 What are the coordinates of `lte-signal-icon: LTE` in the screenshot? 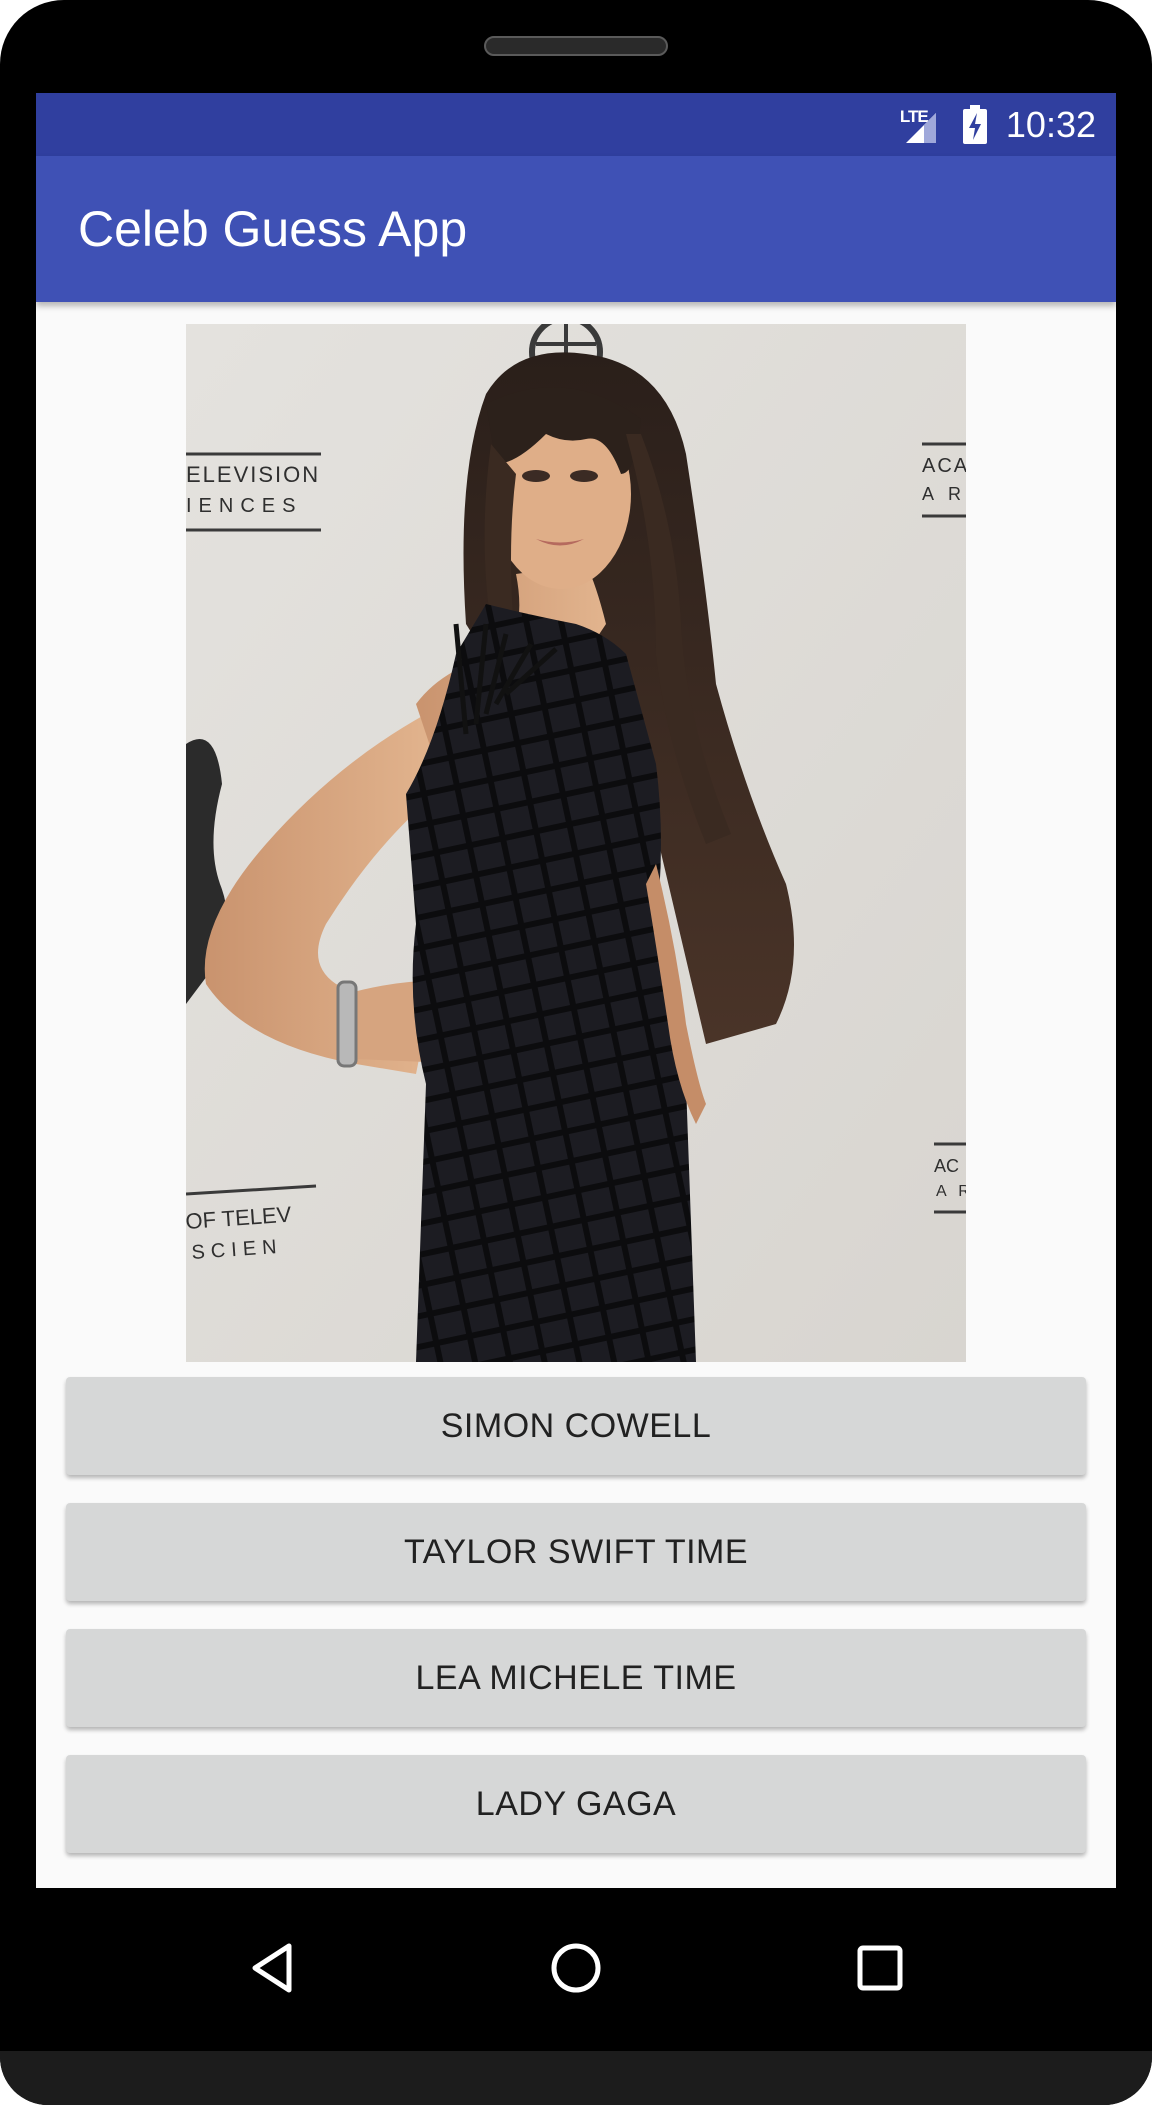 It's located at (920, 125).